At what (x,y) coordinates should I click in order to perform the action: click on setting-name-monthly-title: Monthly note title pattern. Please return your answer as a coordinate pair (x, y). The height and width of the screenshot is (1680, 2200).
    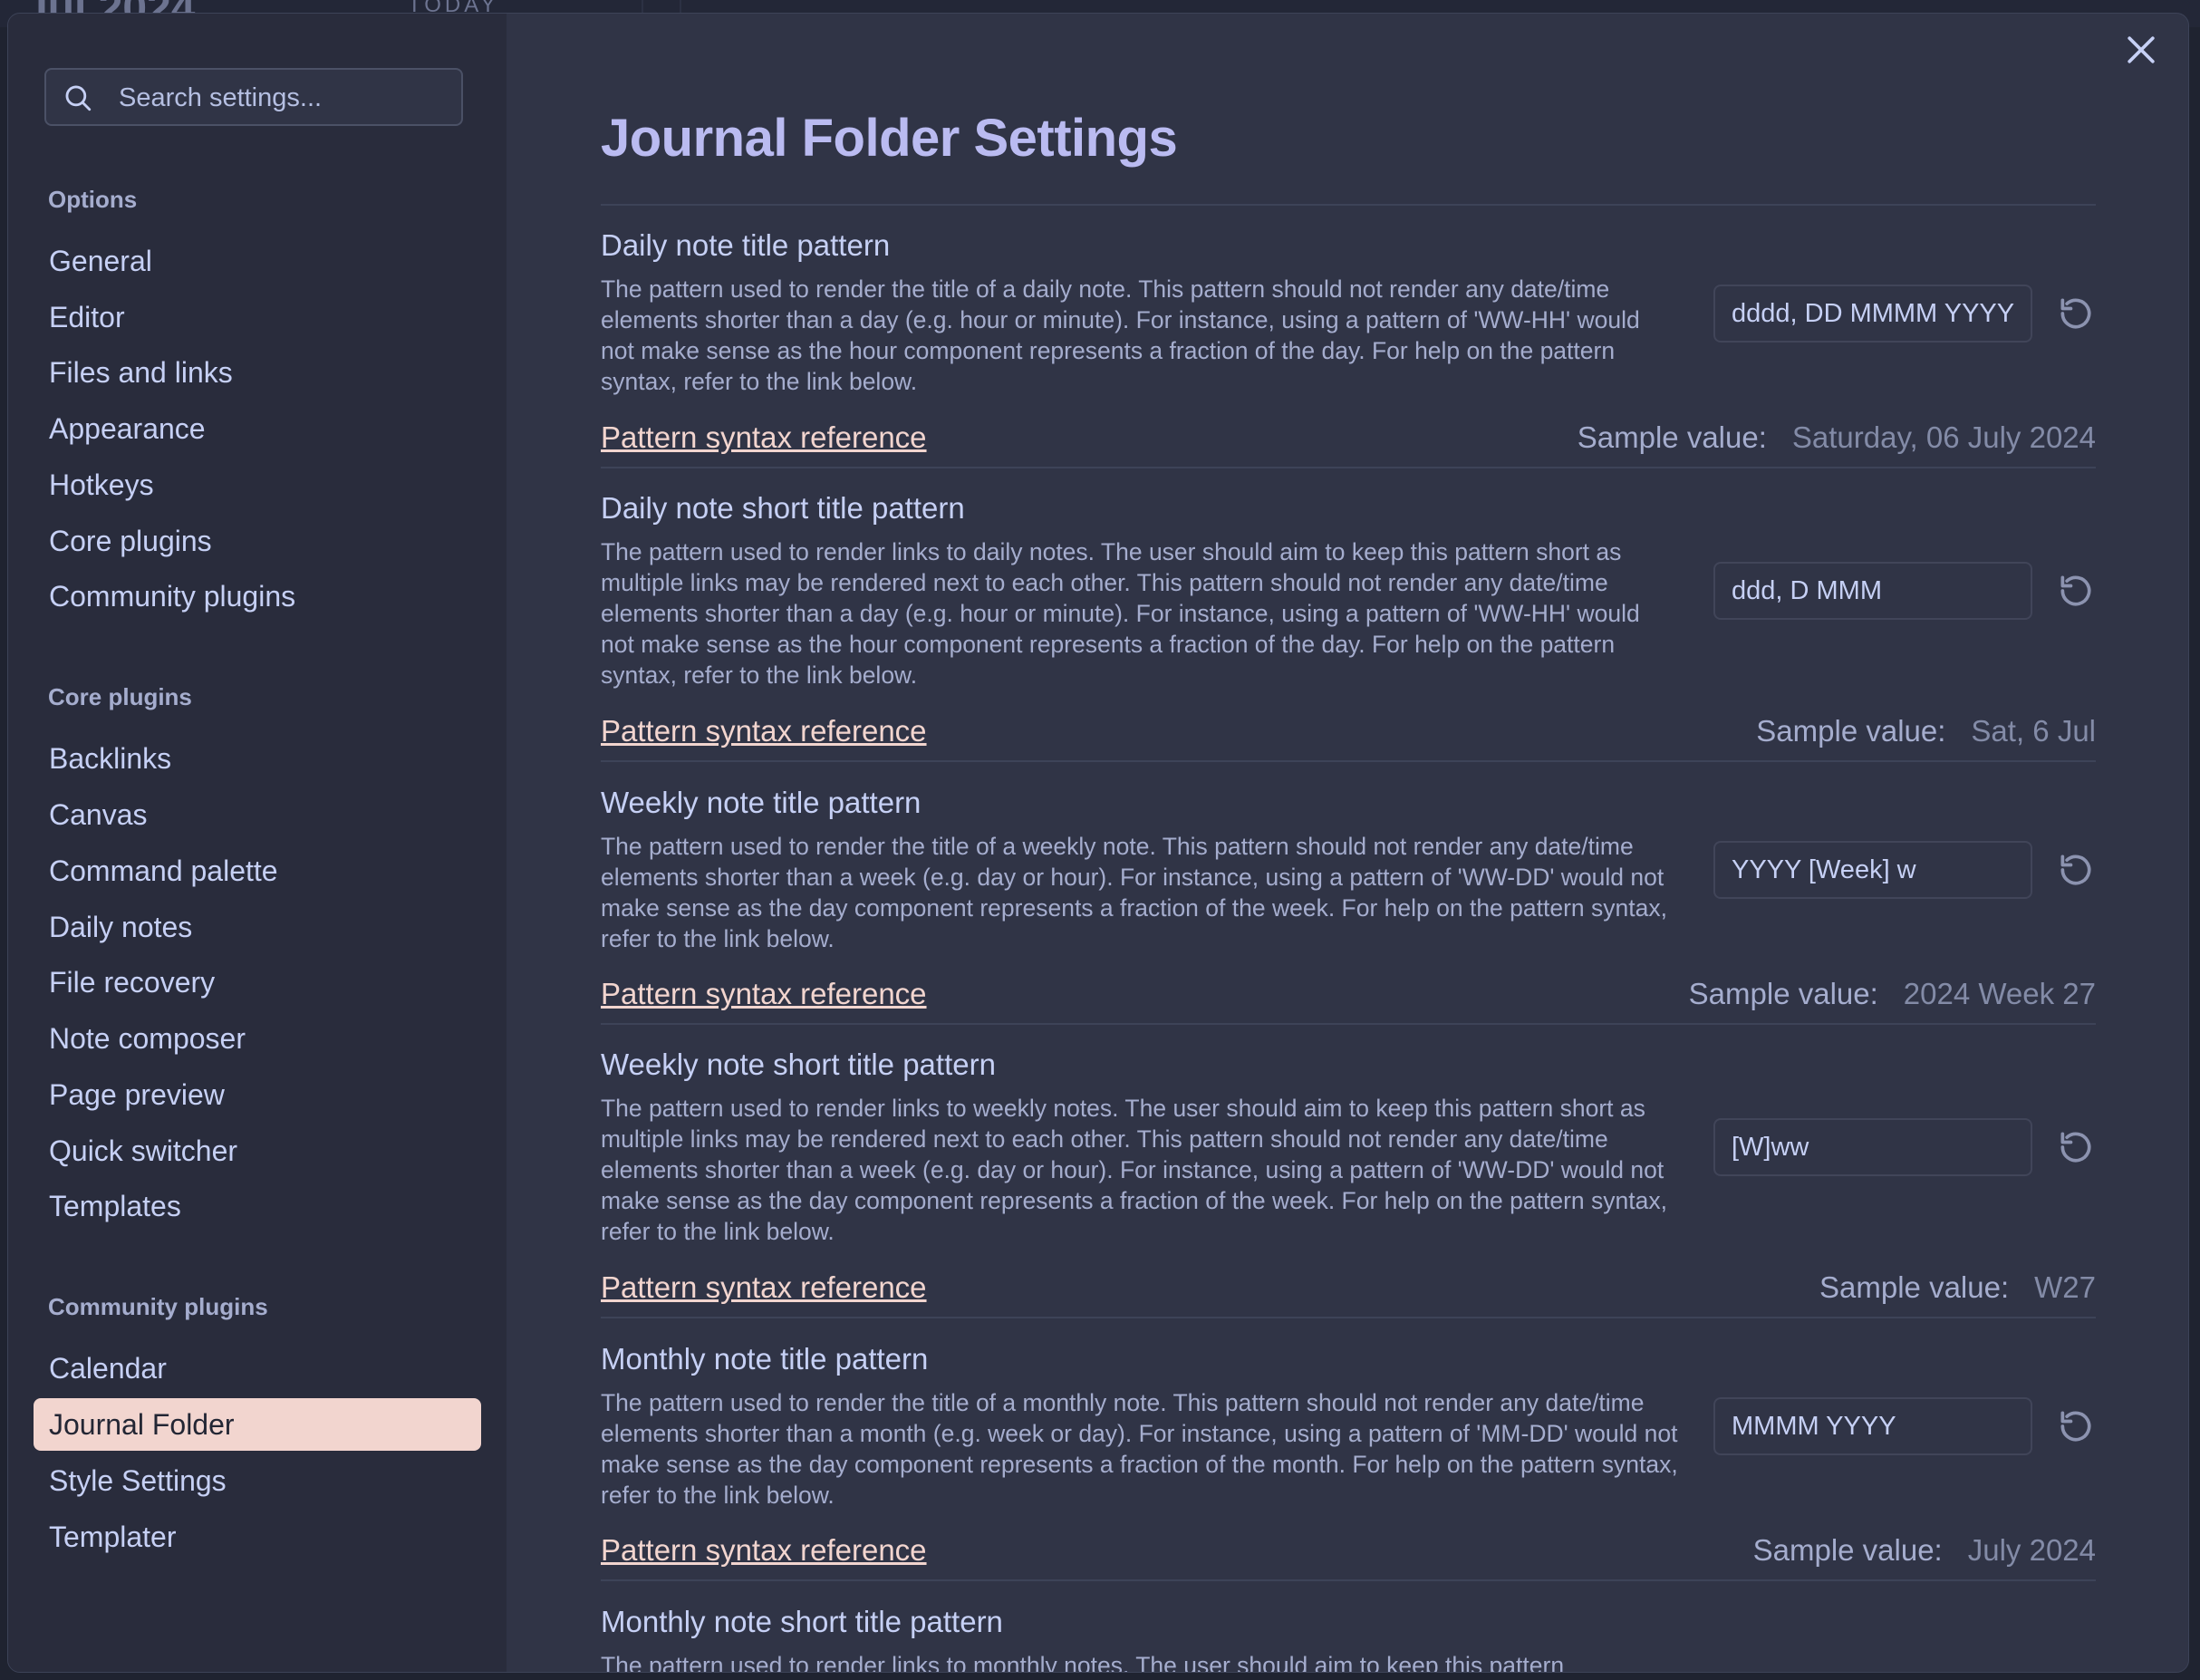
    Looking at the image, I should click on (765, 1359).